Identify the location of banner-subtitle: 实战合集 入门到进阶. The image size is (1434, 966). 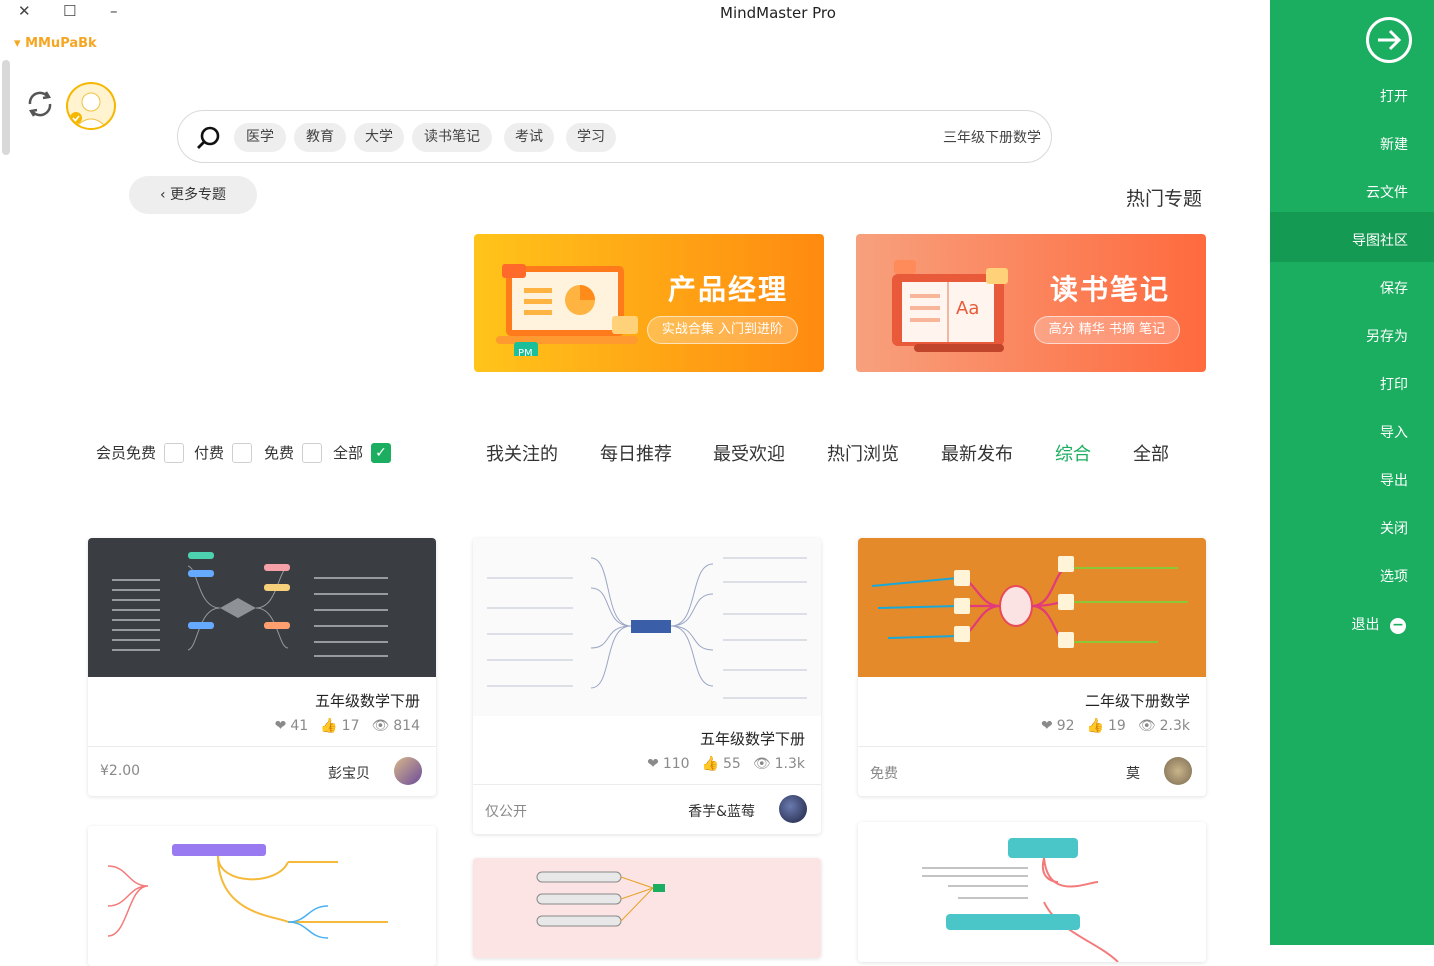
(722, 330).